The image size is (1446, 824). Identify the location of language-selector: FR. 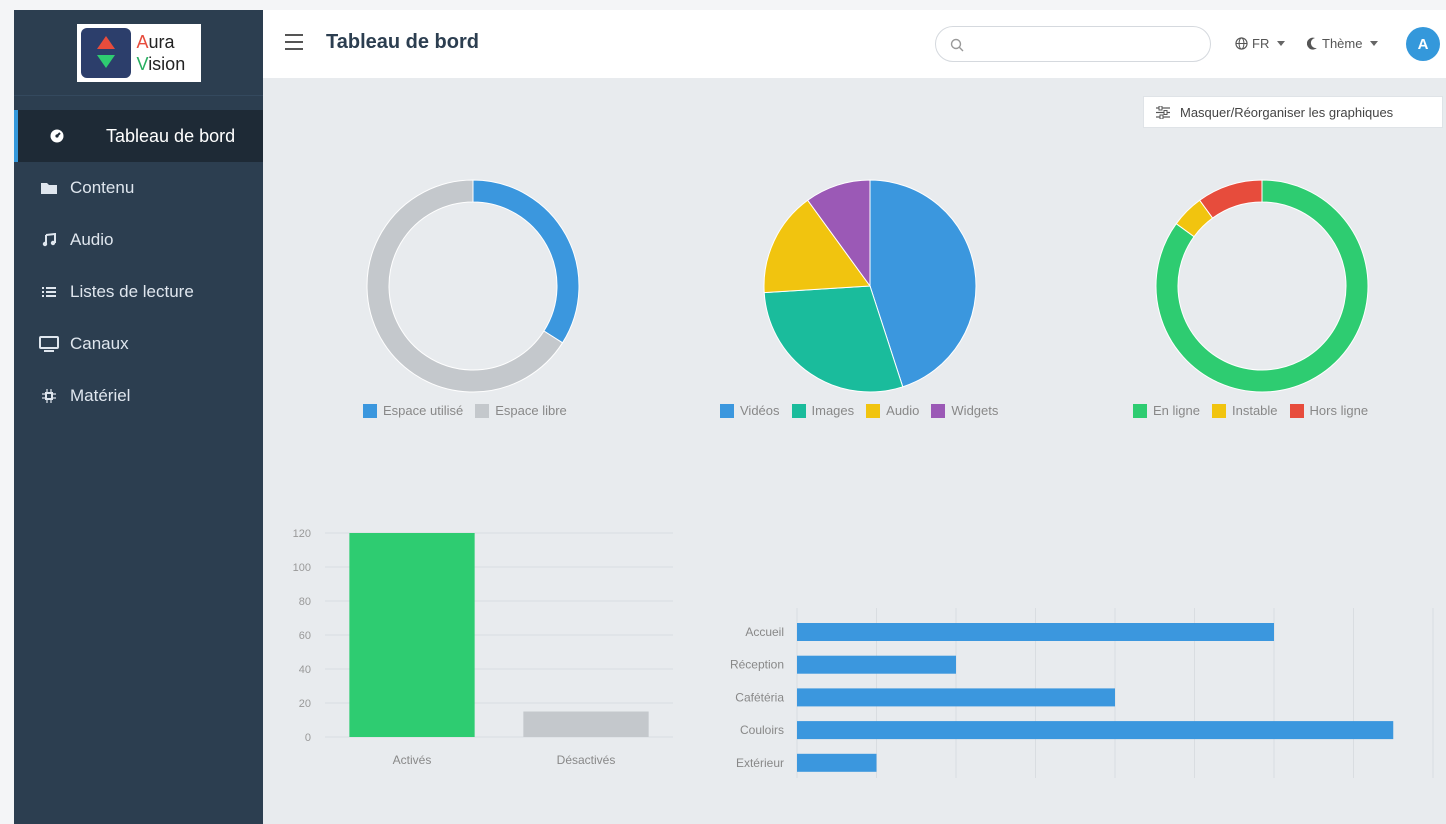
(1260, 43).